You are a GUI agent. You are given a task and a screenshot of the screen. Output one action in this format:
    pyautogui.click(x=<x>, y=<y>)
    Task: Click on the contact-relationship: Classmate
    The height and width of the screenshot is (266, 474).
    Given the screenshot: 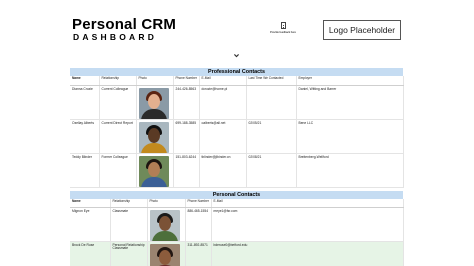 What is the action you would take?
    pyautogui.click(x=129, y=224)
    